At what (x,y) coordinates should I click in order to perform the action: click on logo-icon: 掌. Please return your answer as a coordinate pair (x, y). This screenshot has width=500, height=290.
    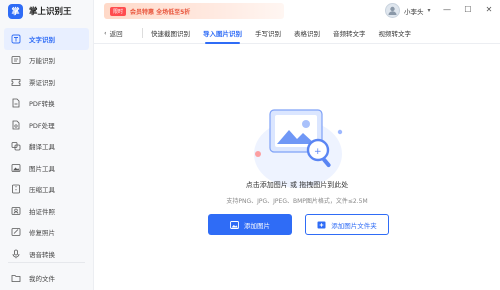
    Looking at the image, I should click on (15, 11).